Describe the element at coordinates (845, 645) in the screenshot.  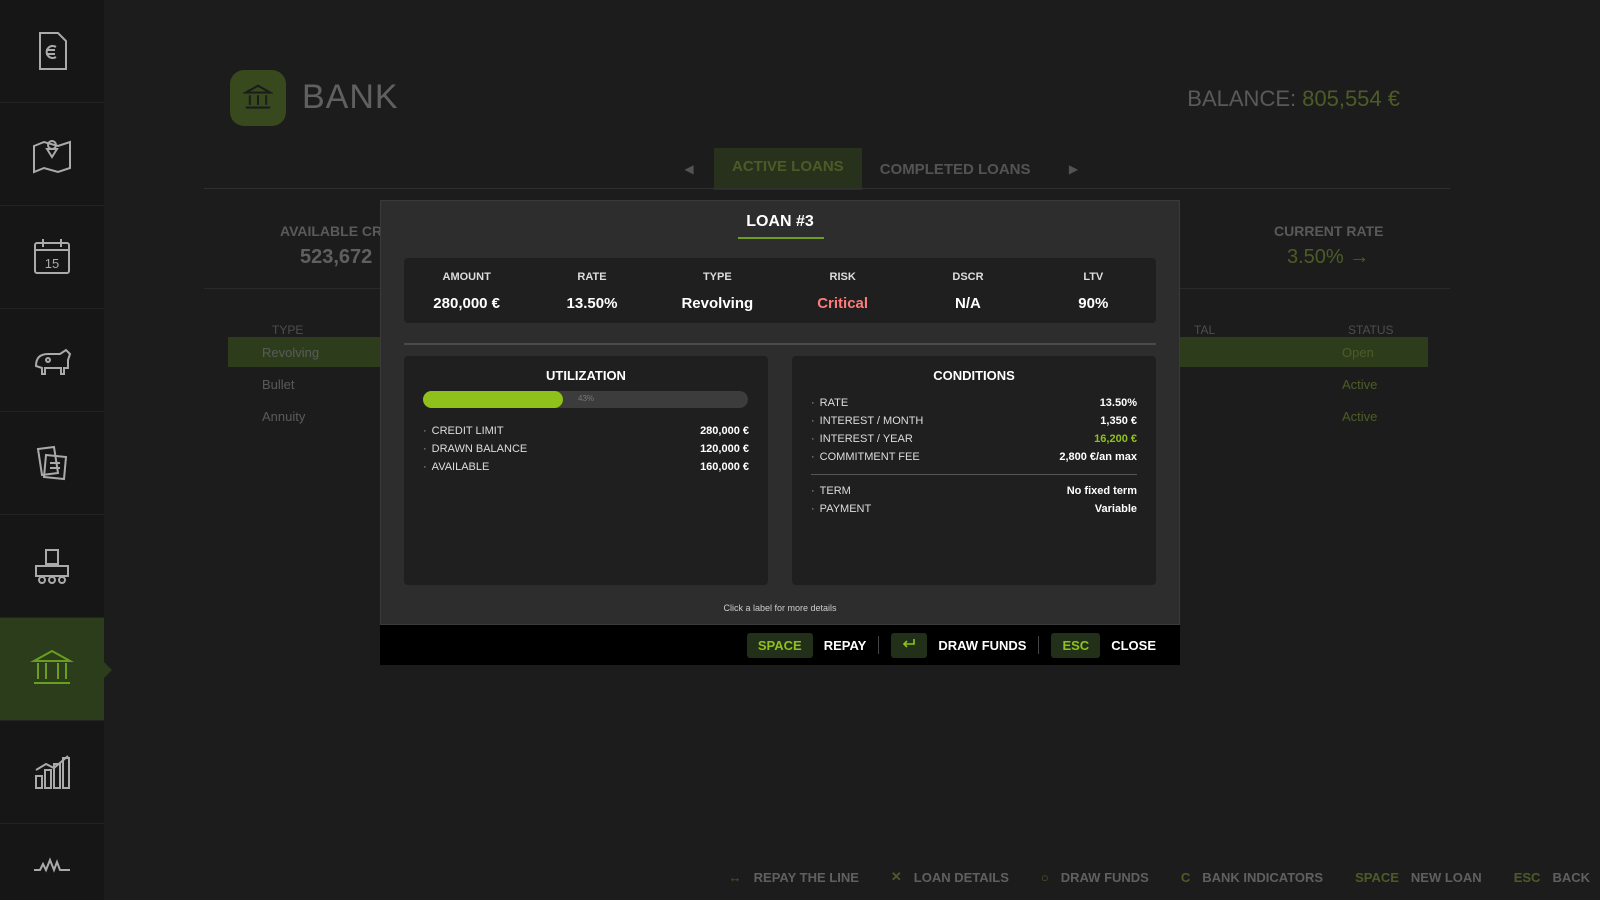
I see `repay-button: REPAY` at that location.